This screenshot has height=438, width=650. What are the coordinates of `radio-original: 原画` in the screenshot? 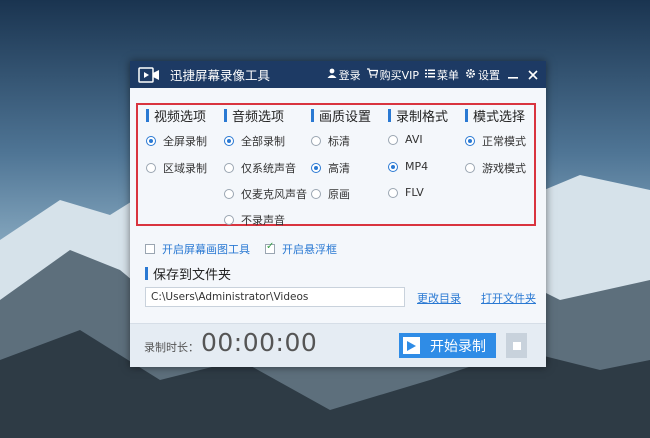 It's located at (330, 194).